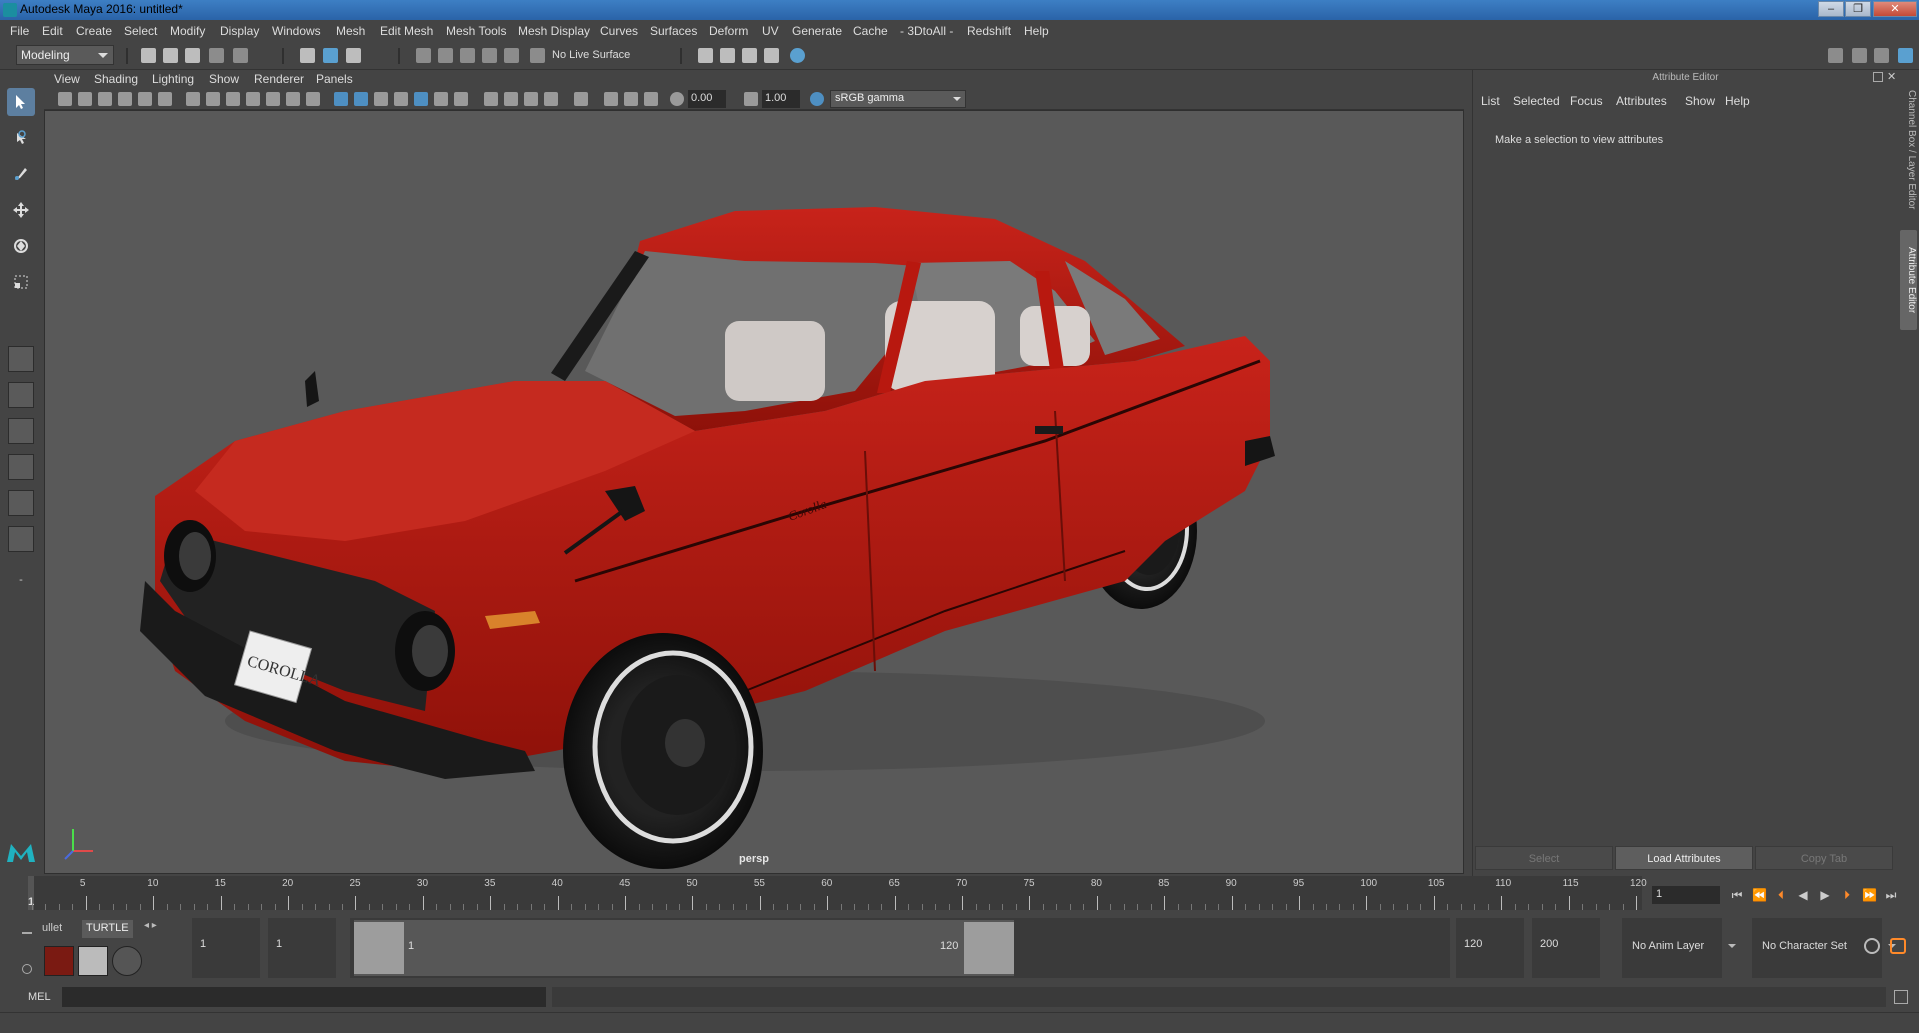  Describe the element at coordinates (1891, 895) in the screenshot. I see `go-to-end-button: ⏭` at that location.